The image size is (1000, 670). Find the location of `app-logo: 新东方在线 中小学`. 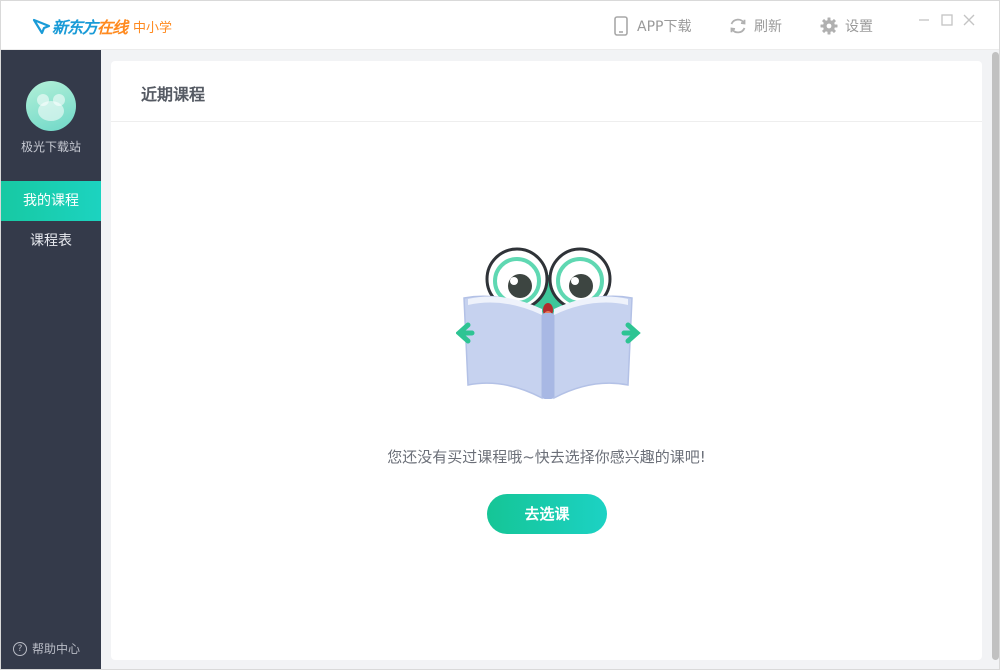

app-logo: 新东方在线 中小学 is located at coordinates (101, 26).